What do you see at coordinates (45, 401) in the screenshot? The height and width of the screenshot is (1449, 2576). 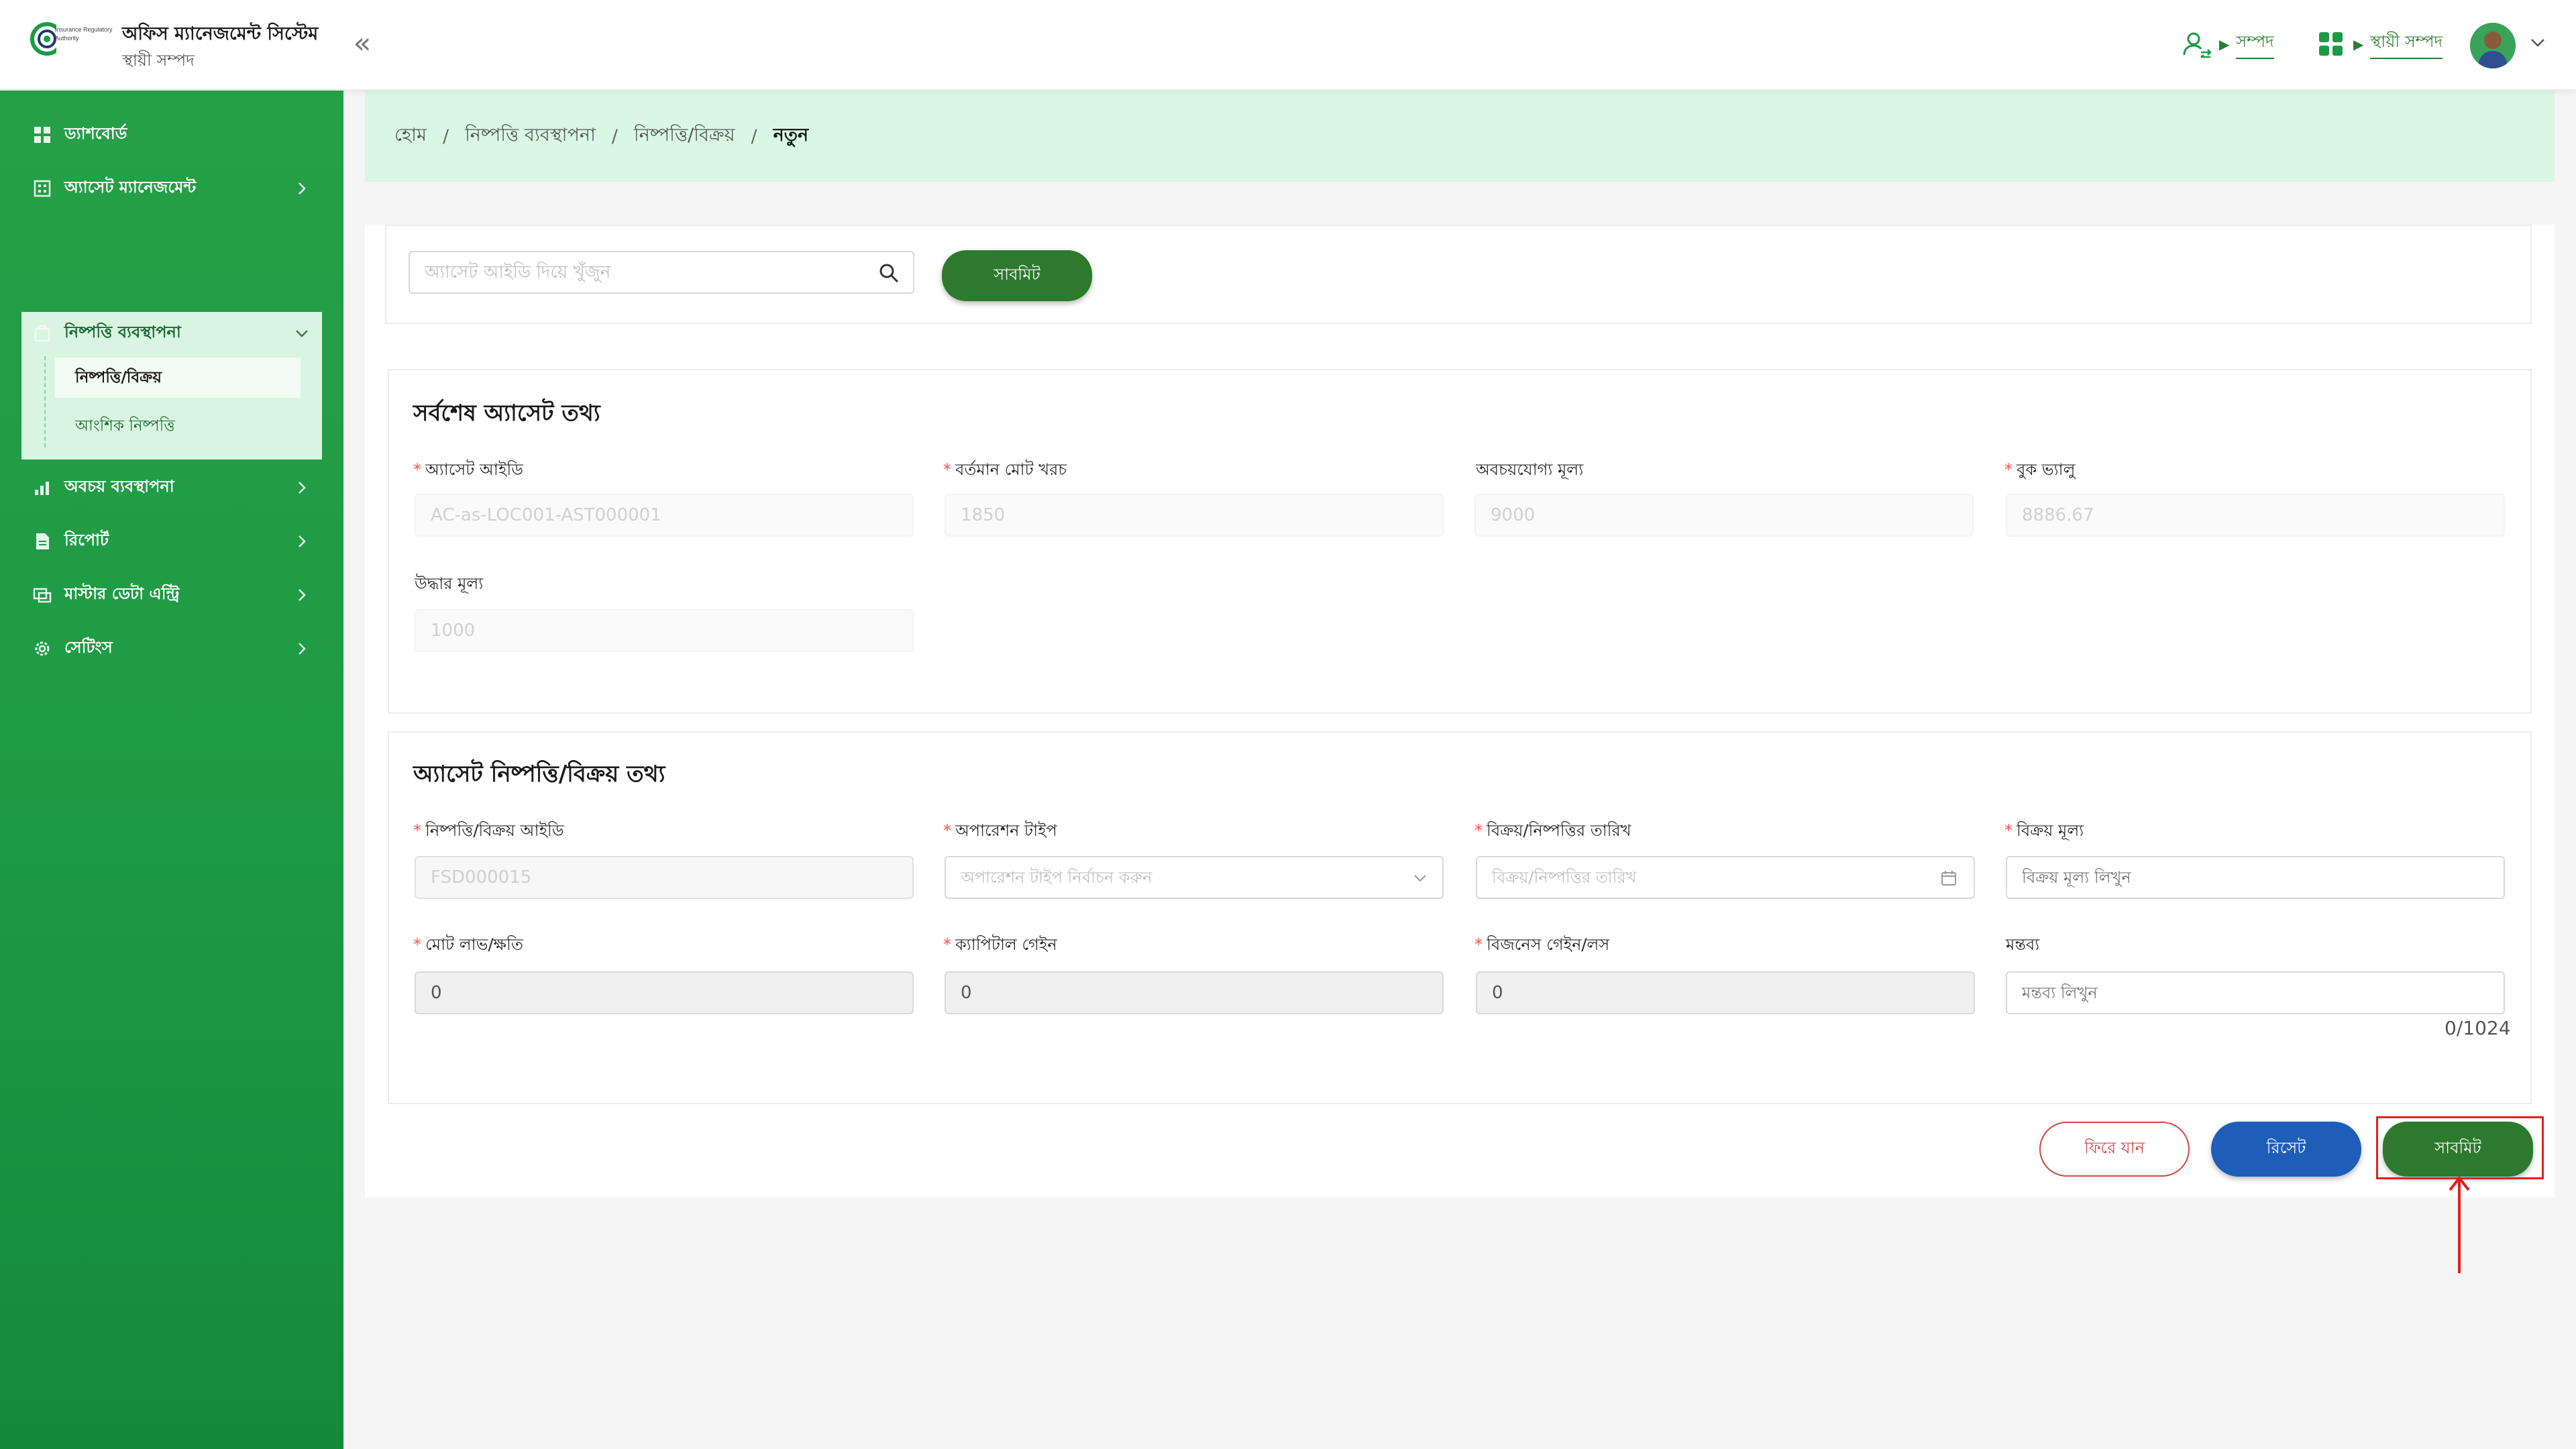 I see `tree-line` at bounding box center [45, 401].